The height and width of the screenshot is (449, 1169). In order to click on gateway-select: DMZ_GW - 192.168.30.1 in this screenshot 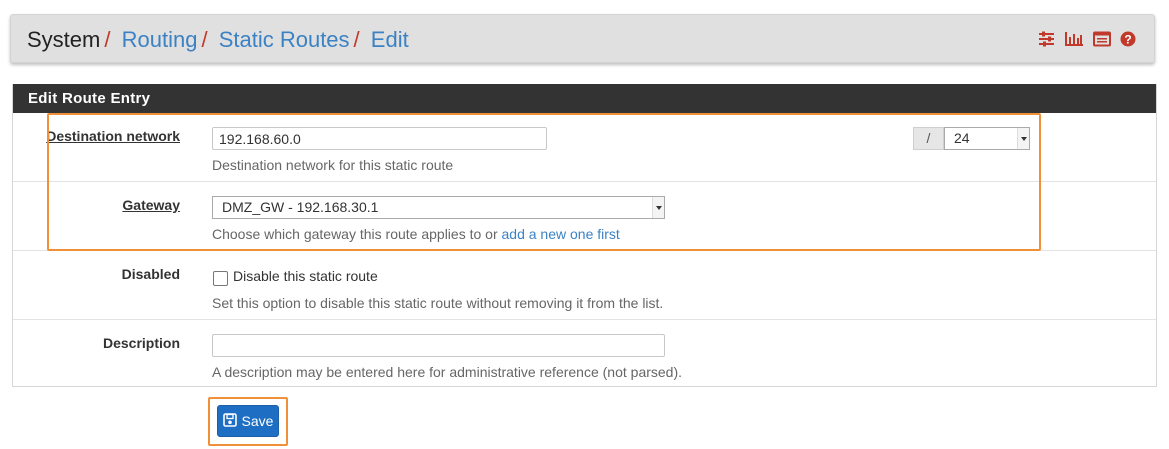, I will do `click(438, 207)`.